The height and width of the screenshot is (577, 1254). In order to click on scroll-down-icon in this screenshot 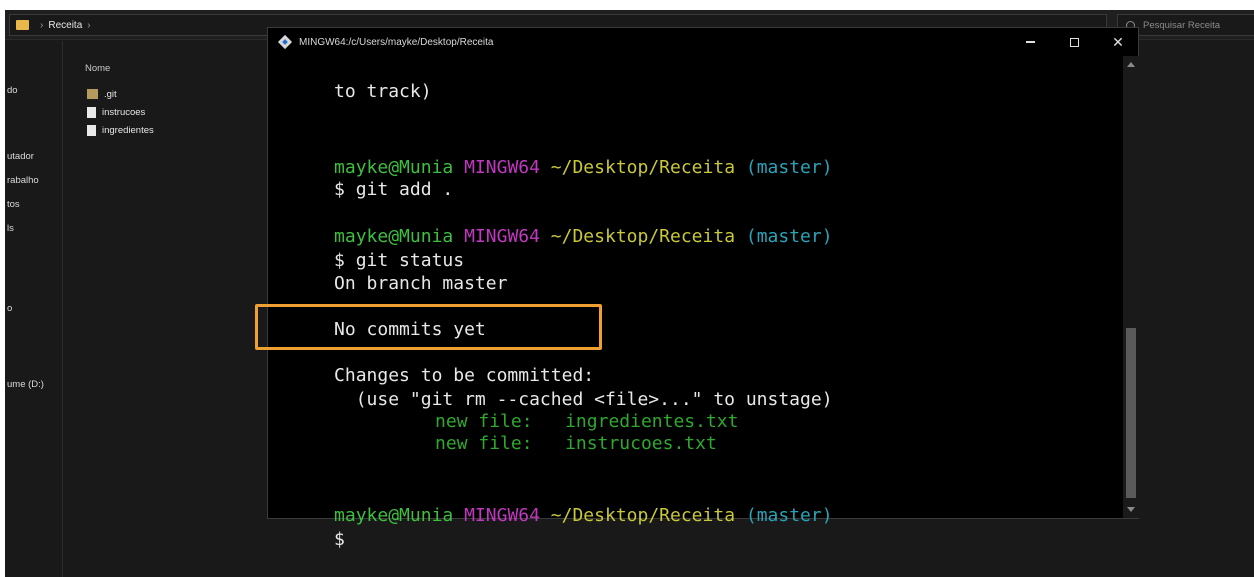, I will do `click(1131, 509)`.